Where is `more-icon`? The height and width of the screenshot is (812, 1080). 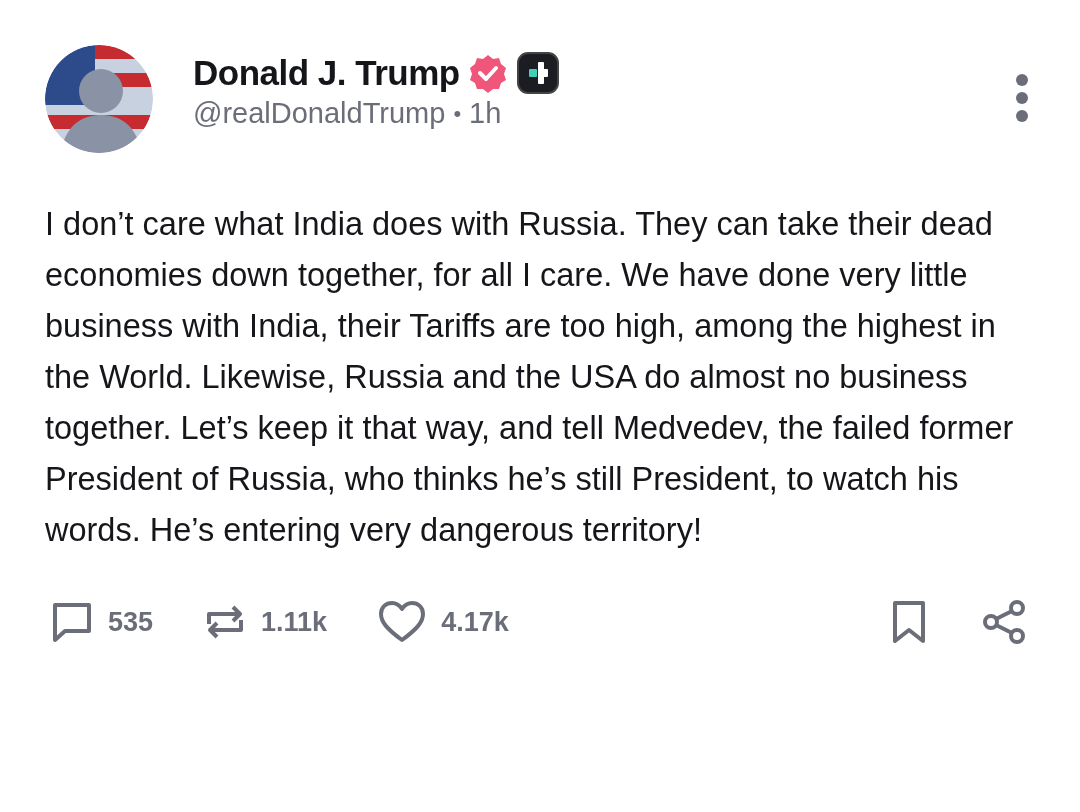
more-icon is located at coordinates (1022, 98).